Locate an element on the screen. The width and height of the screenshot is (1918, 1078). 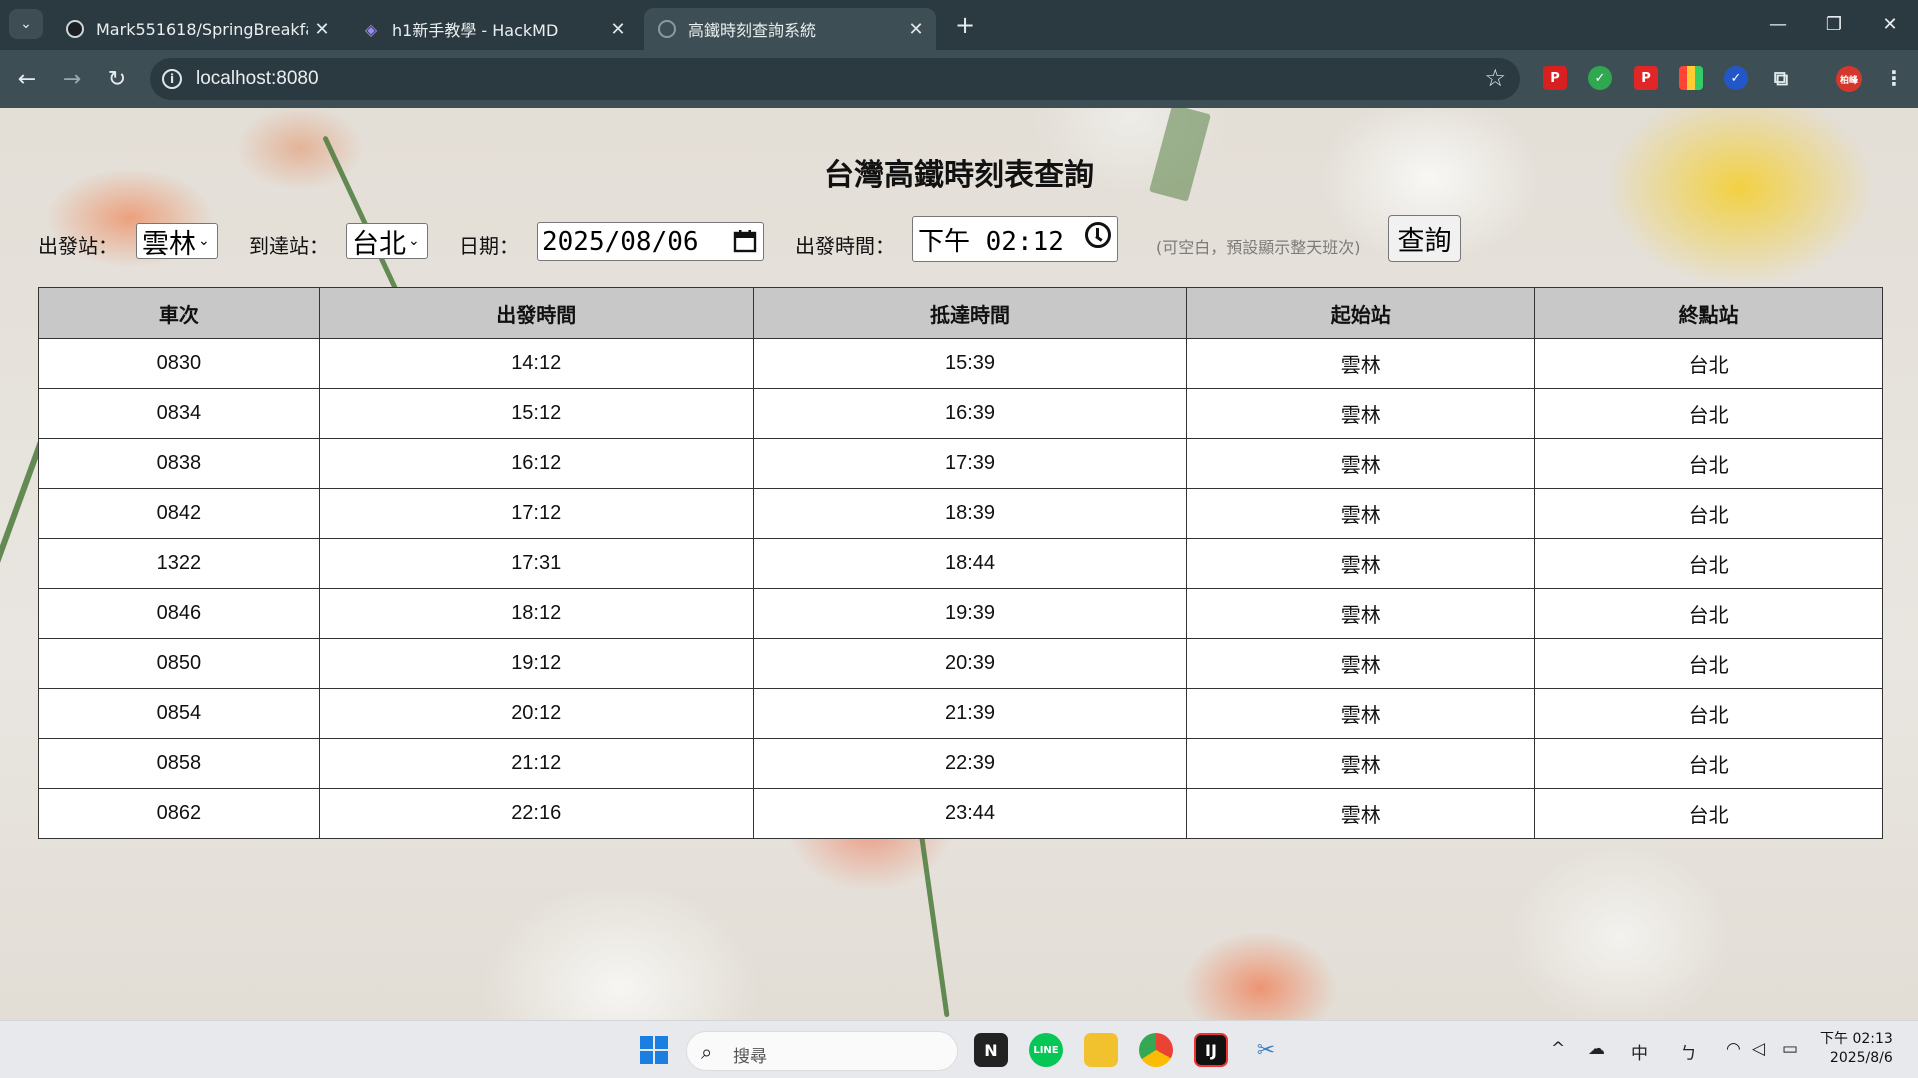
start-button is located at coordinates (654, 1050).